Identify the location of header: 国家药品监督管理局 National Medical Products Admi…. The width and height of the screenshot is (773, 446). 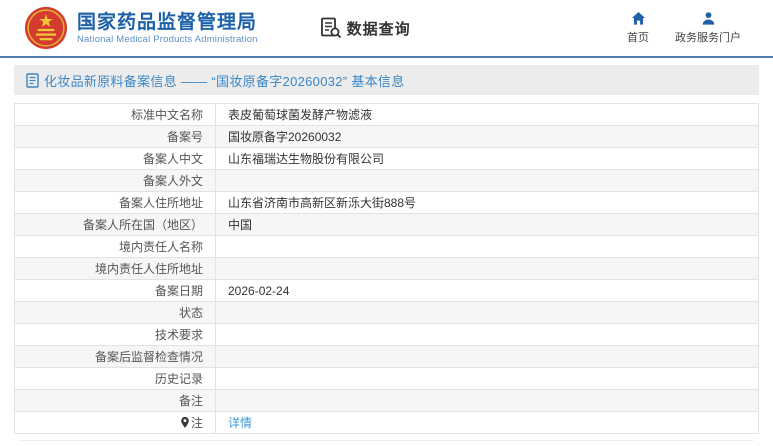
(386, 29).